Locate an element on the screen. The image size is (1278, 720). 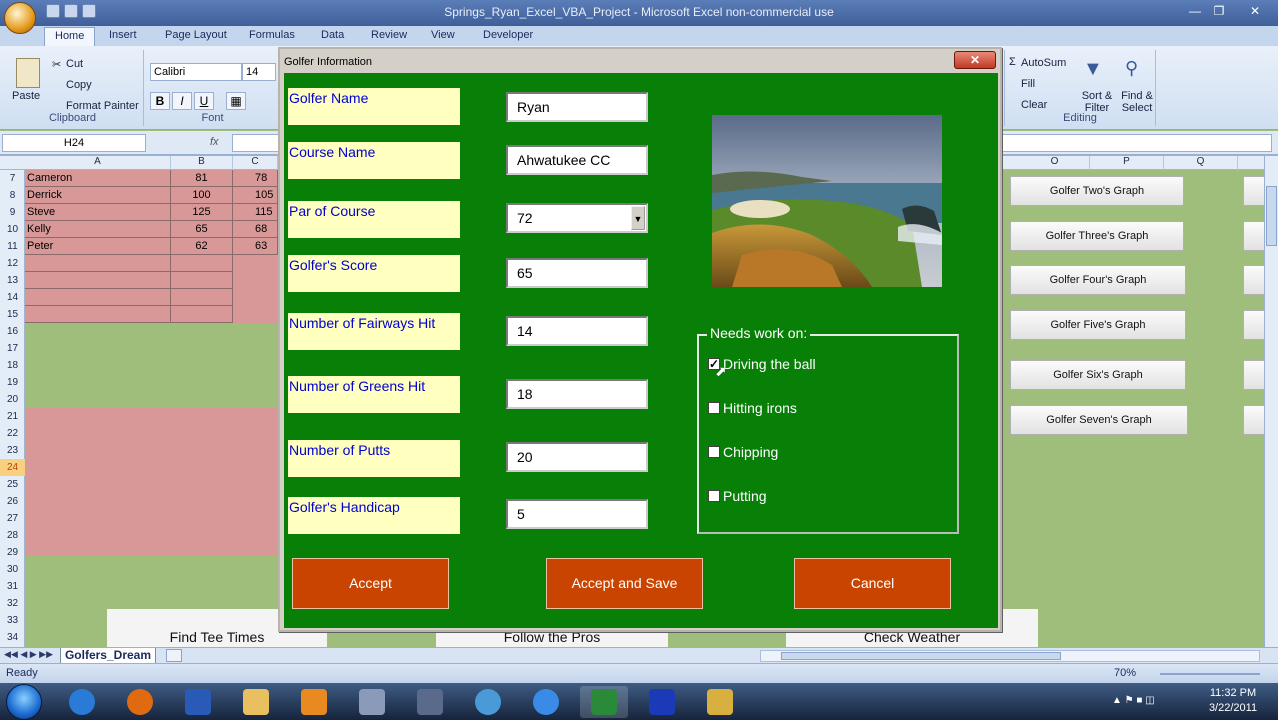
network-icon is located at coordinates (430, 702).